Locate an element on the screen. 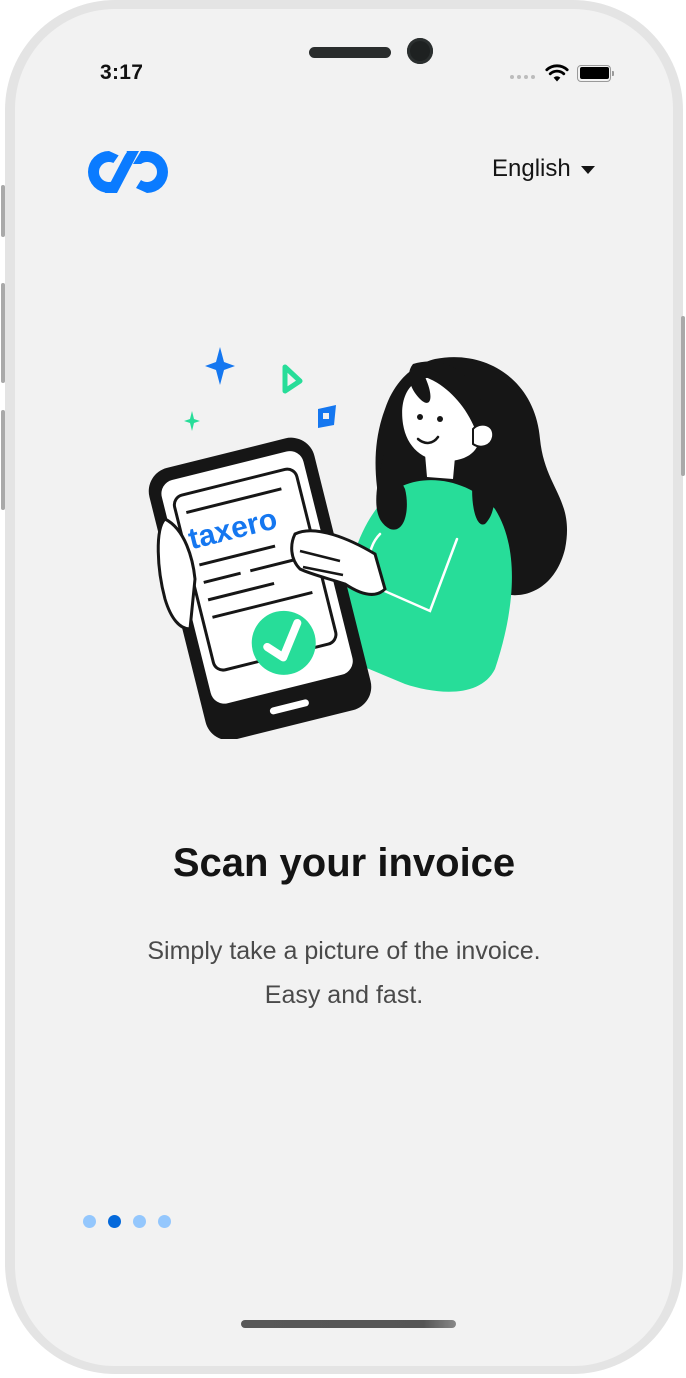  language-label: English is located at coordinates (531, 168).